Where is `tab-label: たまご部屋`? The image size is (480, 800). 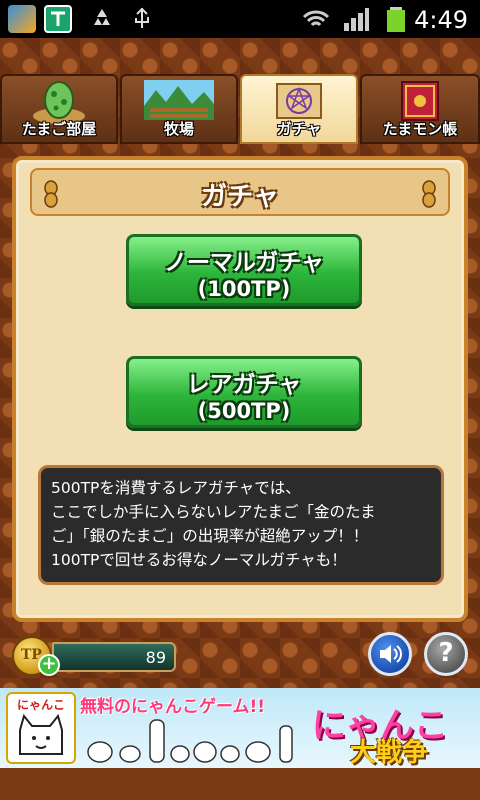
tab-label: たまご部屋 is located at coordinates (59, 129).